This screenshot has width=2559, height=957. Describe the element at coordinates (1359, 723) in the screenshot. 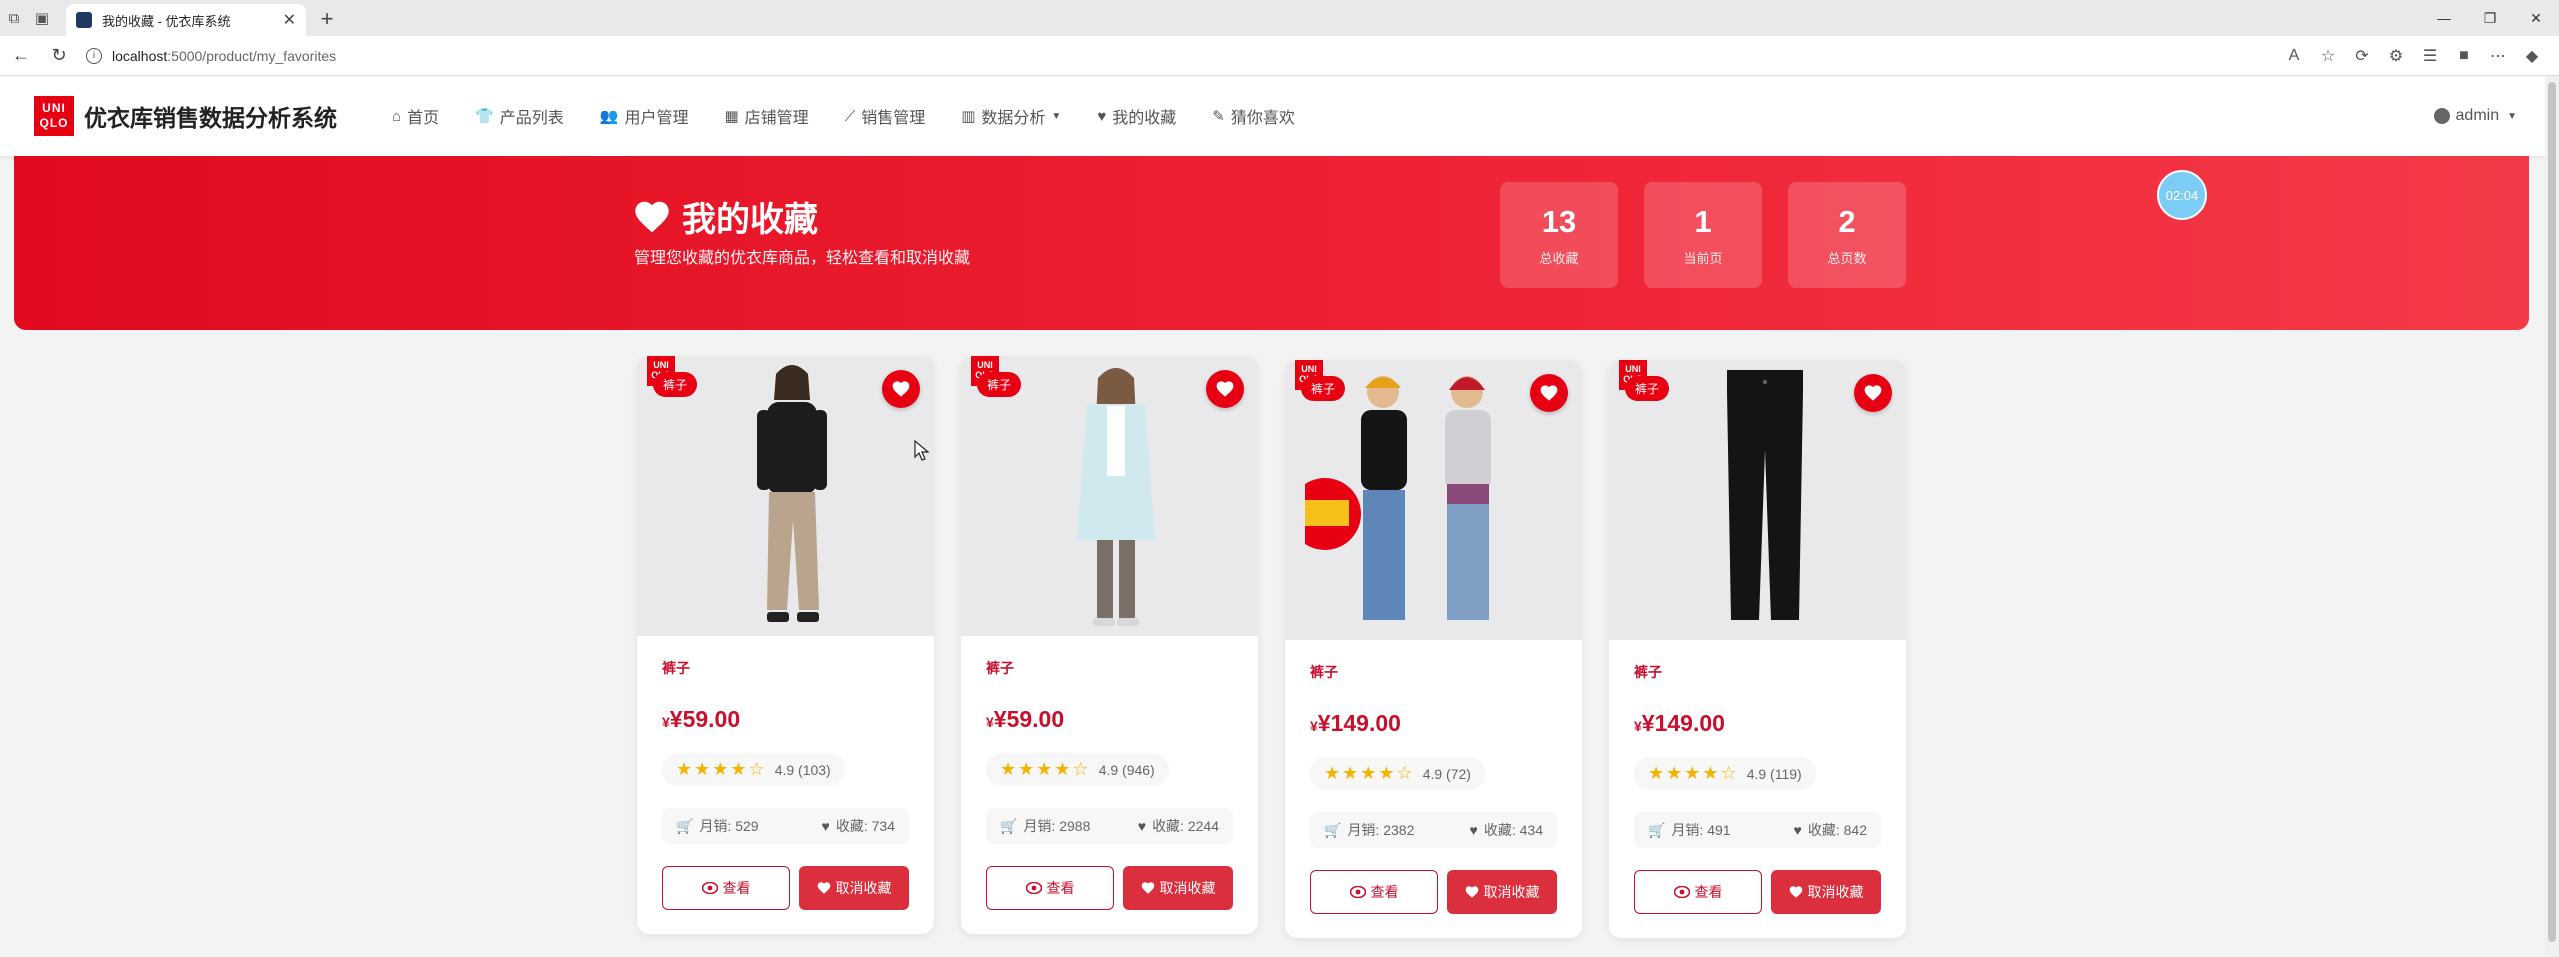

I see `price-value: ¥149.00` at that location.